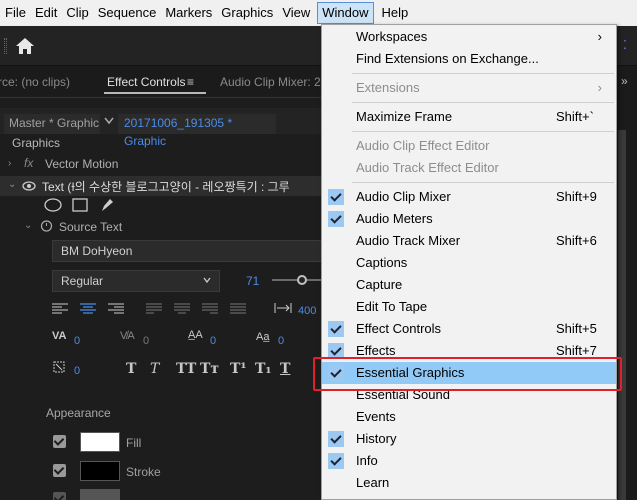  Describe the element at coordinates (376, 416) in the screenshot. I see `menu-item-label: Events` at that location.